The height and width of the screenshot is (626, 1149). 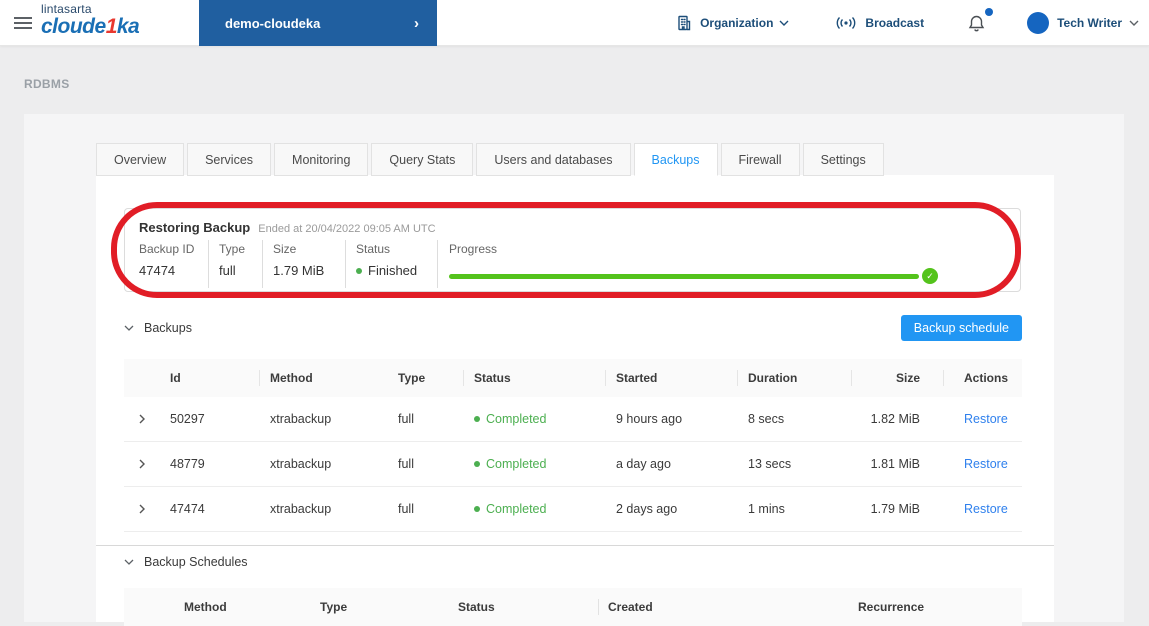 I want to click on col-started: Started, so click(x=672, y=378).